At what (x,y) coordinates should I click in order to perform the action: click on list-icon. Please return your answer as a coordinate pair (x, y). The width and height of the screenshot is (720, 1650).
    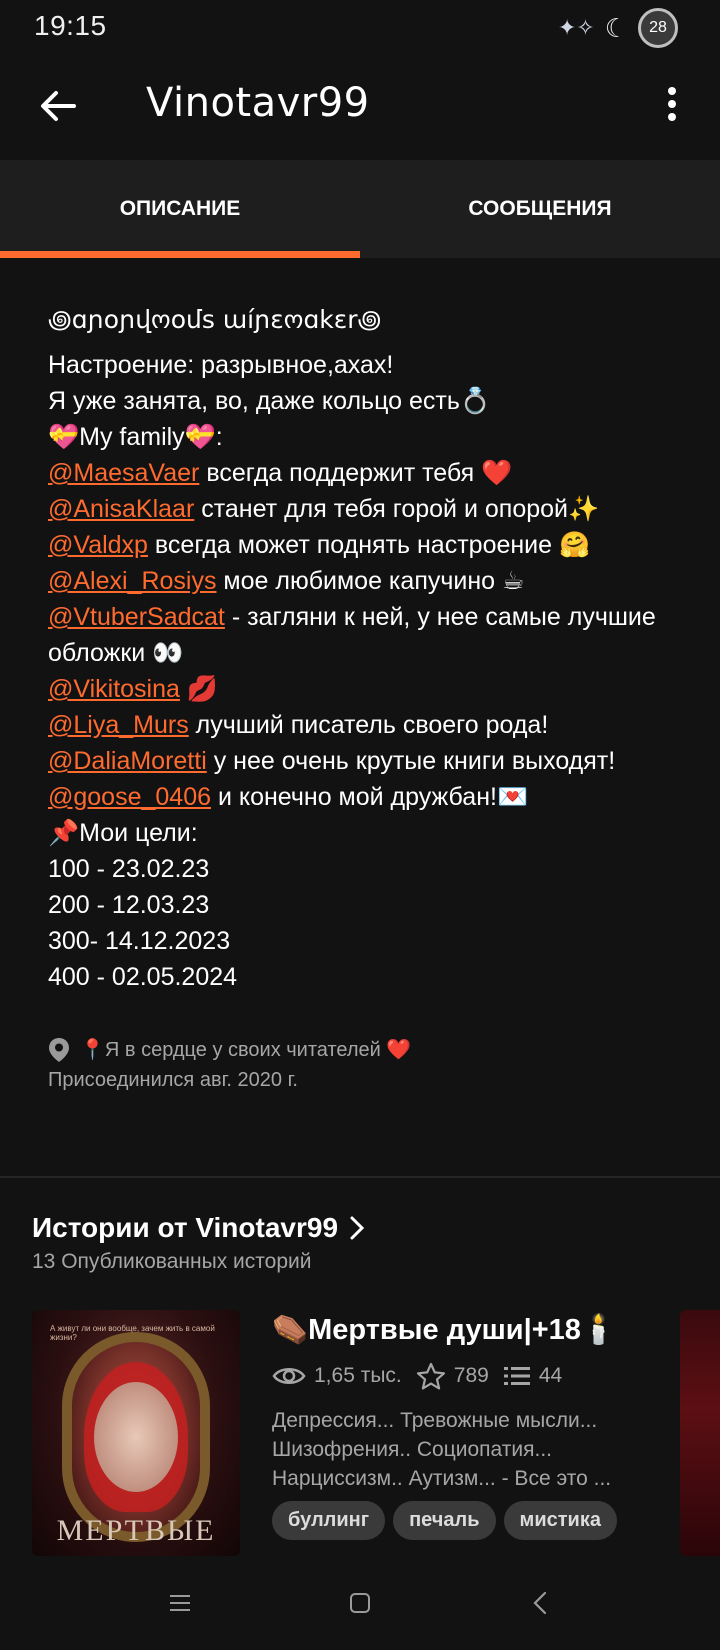
    Looking at the image, I should click on (516, 1376).